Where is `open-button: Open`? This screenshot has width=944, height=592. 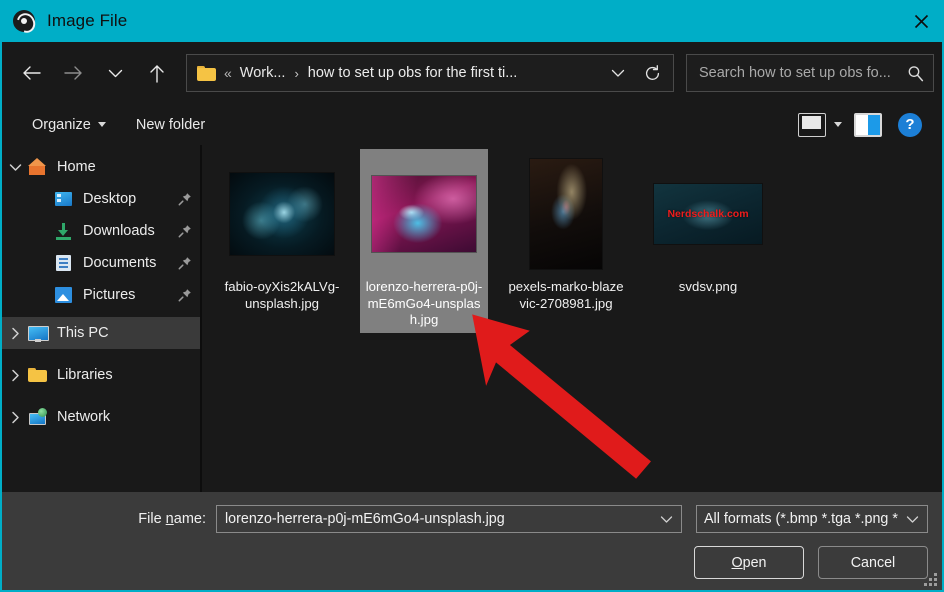 open-button: Open is located at coordinates (749, 562).